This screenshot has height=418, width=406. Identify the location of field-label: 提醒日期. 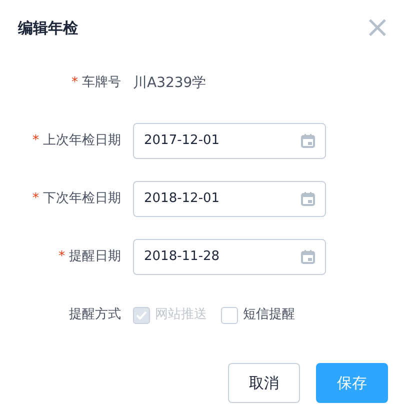
(95, 256).